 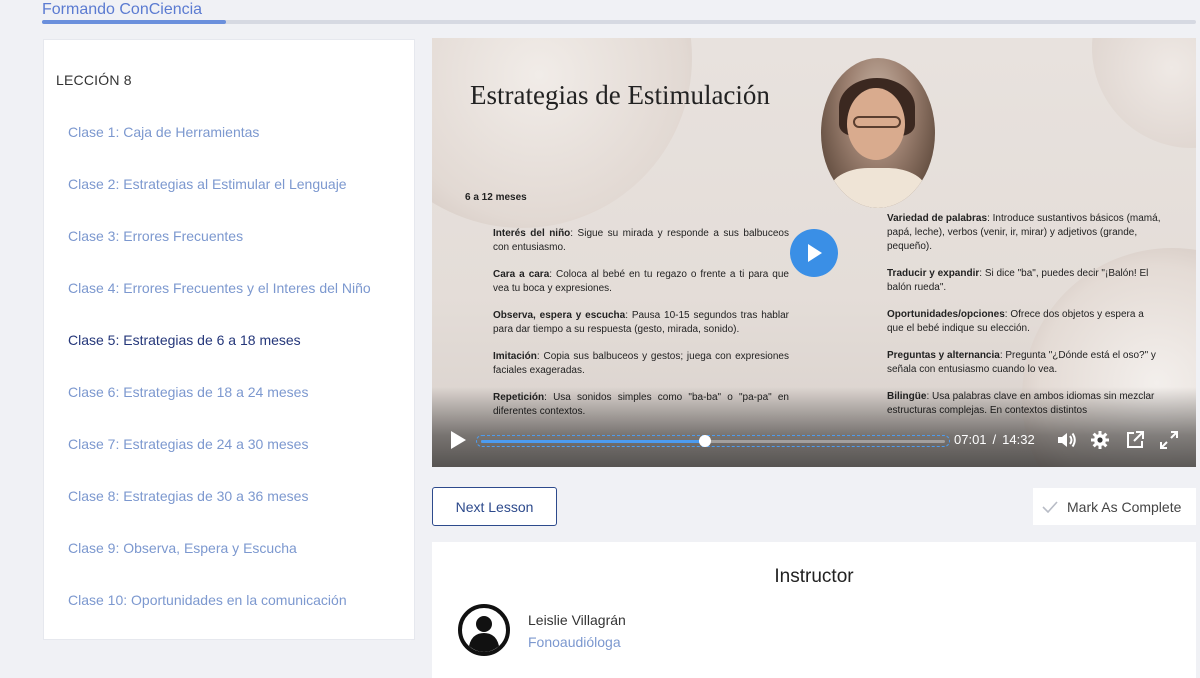 I want to click on active-tab-underline, so click(x=134, y=22).